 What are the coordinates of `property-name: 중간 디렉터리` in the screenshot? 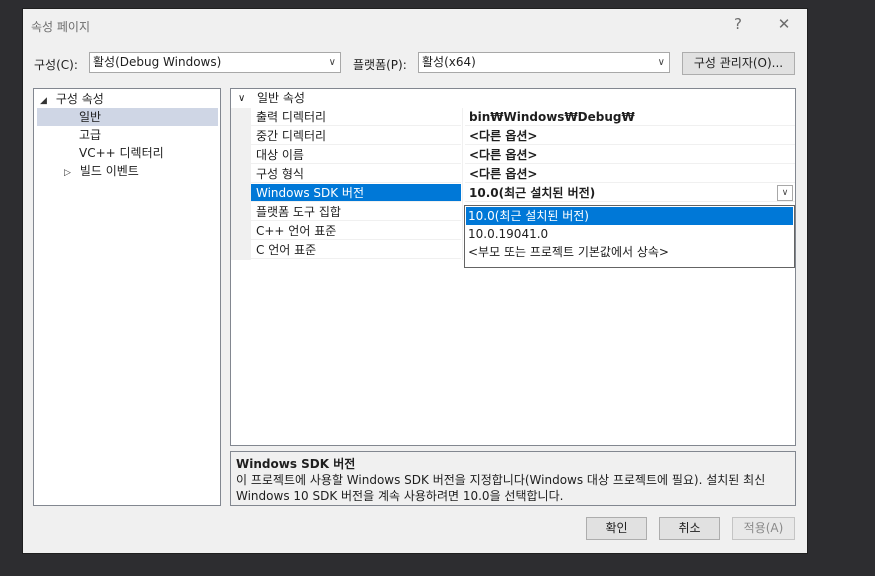 It's located at (356, 136).